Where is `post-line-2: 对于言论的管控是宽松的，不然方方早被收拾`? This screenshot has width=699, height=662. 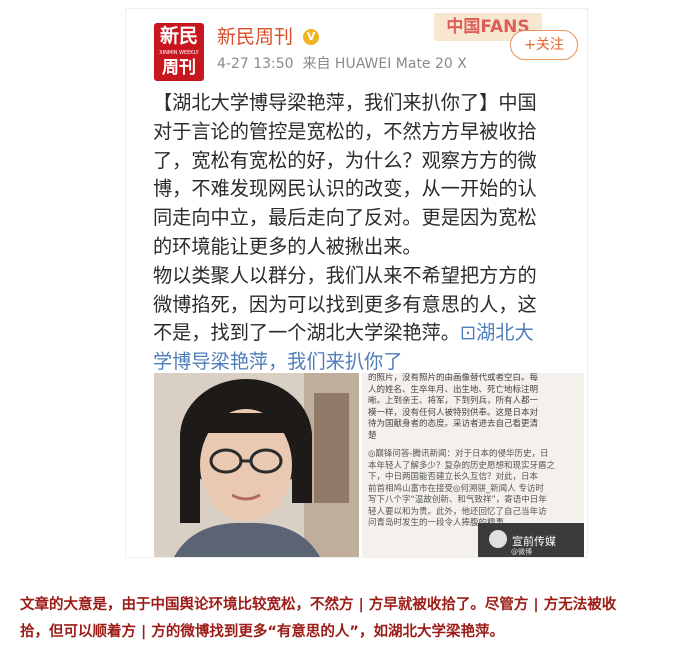 post-line-2: 对于言论的管控是宽松的，不然方方早被收拾 is located at coordinates (345, 131).